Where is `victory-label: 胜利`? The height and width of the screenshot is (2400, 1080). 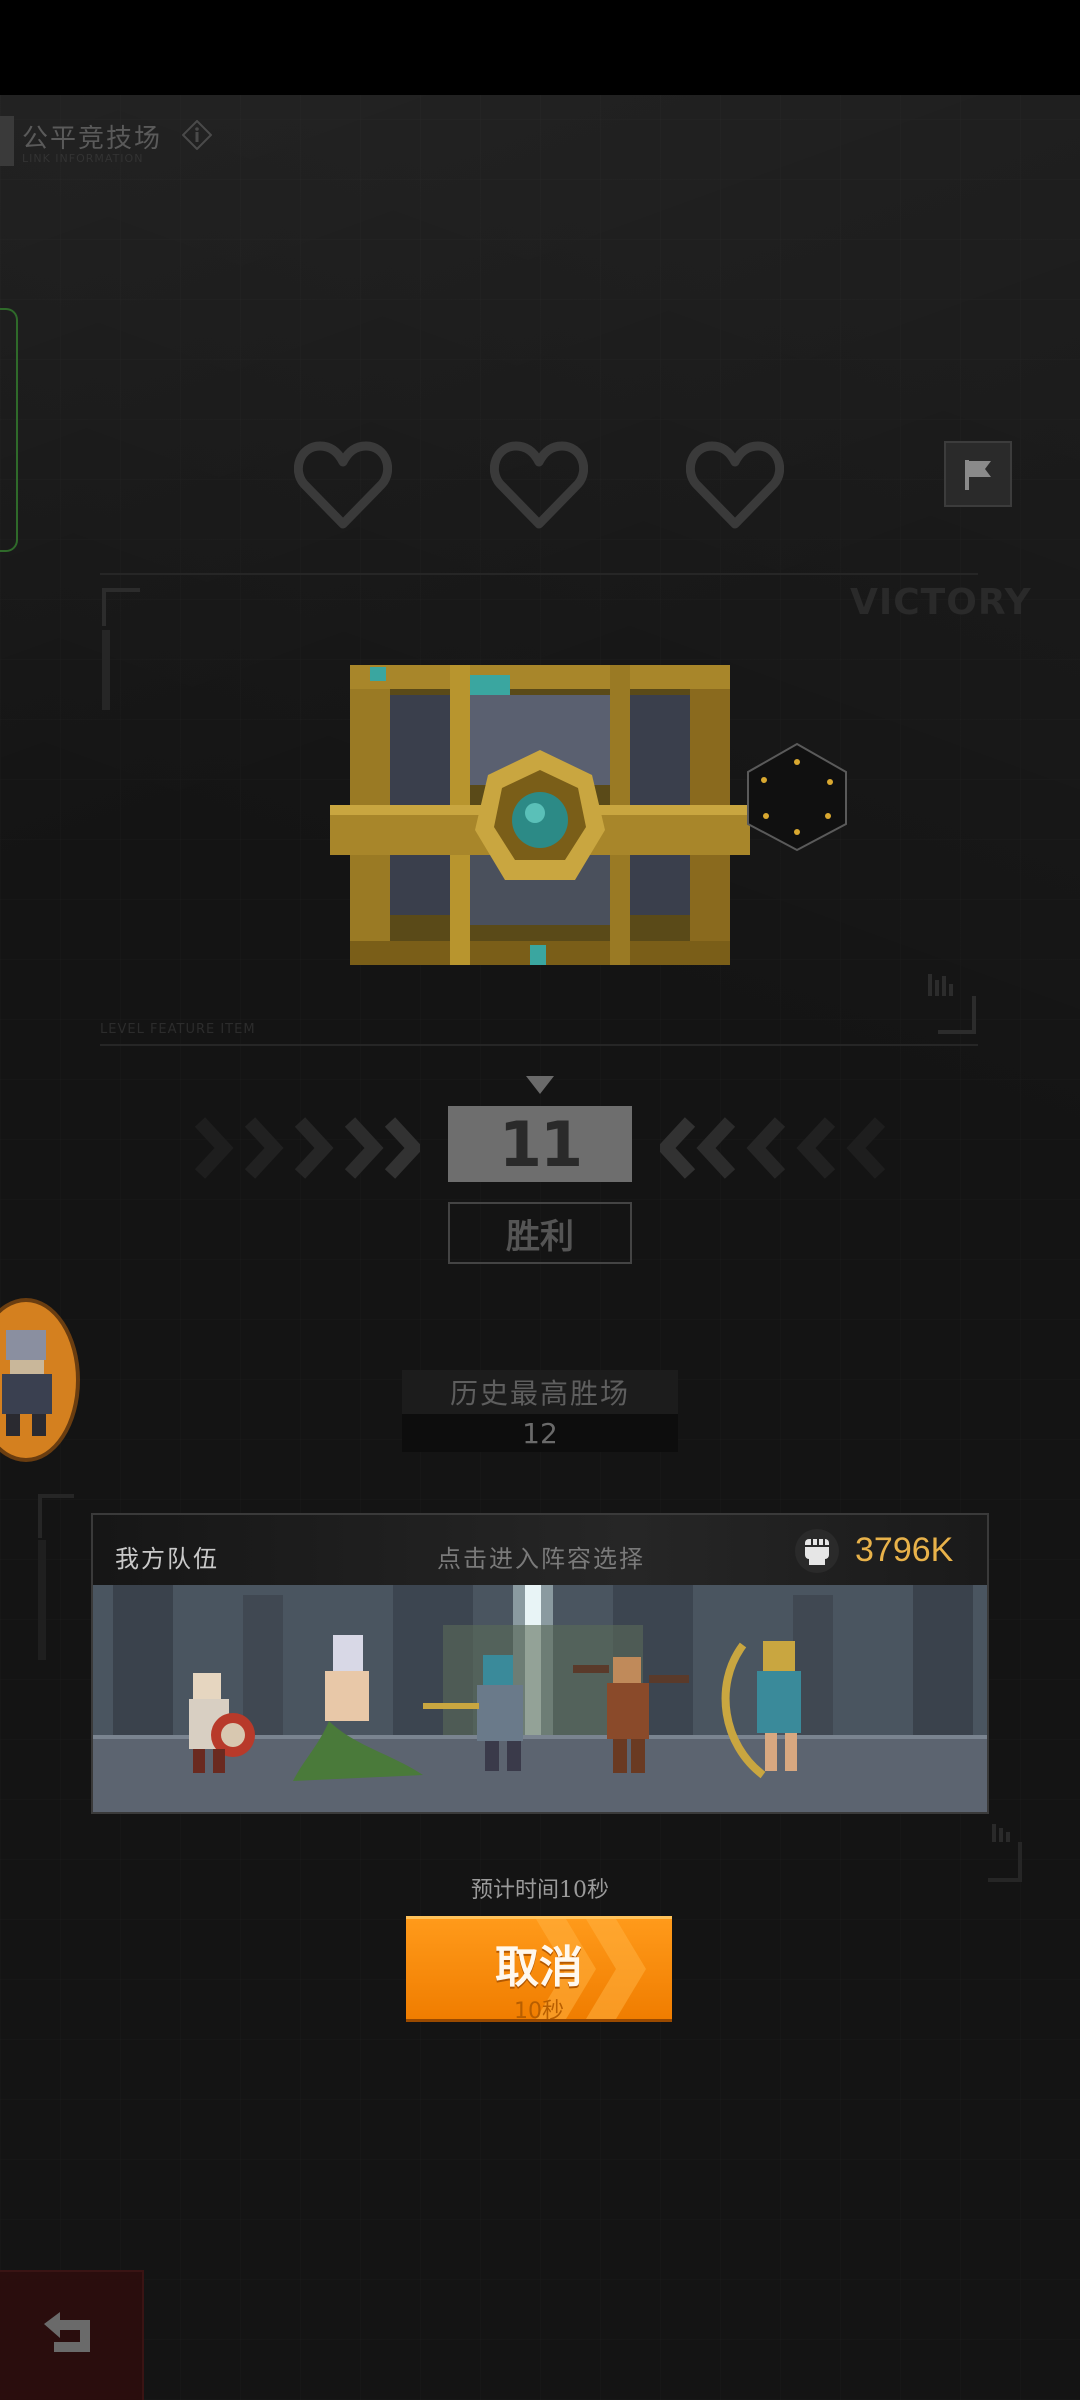
victory-label: 胜利 is located at coordinates (540, 1236).